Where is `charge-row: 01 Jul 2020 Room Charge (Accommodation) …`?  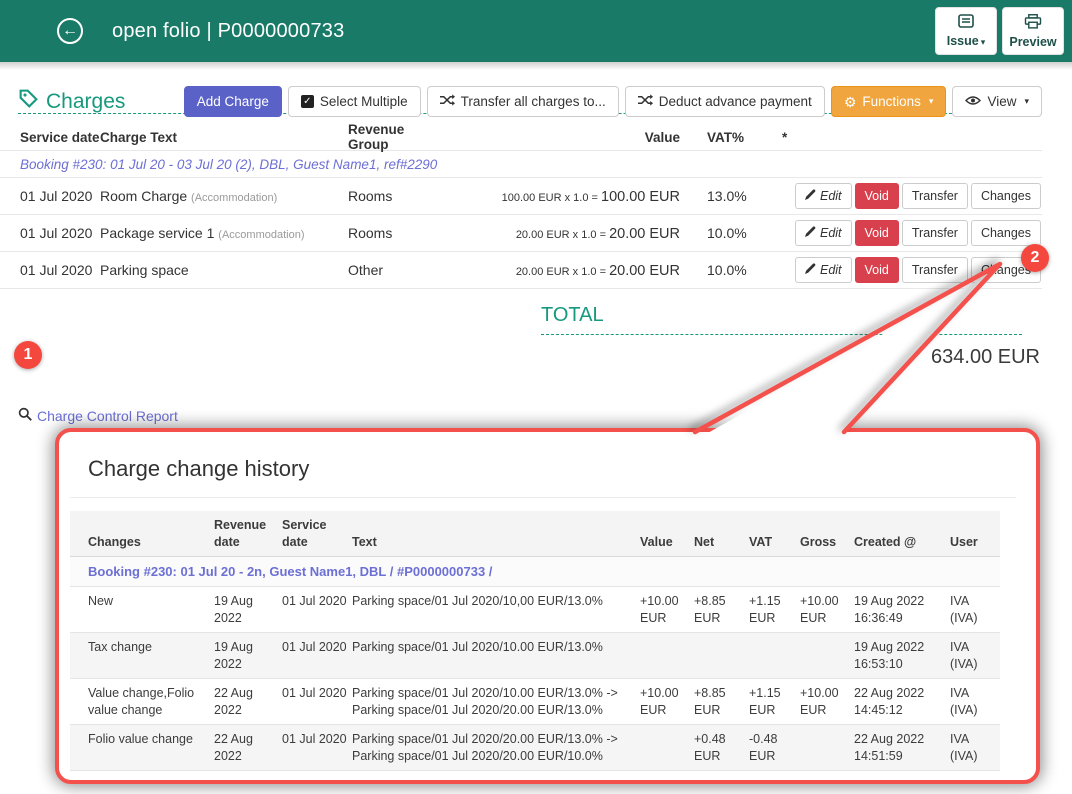
charge-row: 01 Jul 2020 Room Charge (Accommodation) … is located at coordinates (521, 196).